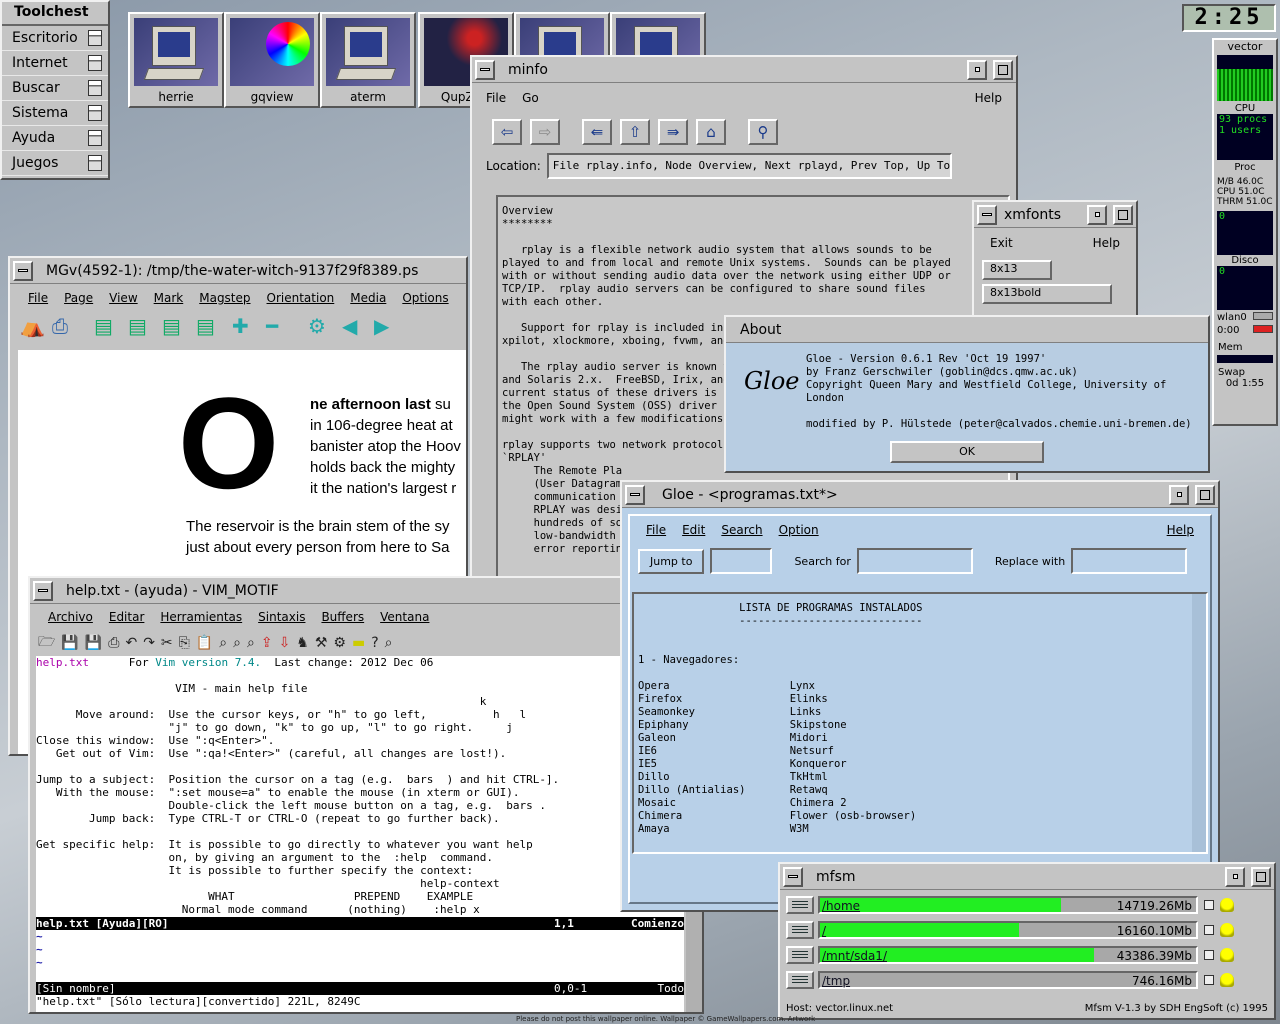  What do you see at coordinates (741, 530) in the screenshot?
I see `menu-search: Search` at bounding box center [741, 530].